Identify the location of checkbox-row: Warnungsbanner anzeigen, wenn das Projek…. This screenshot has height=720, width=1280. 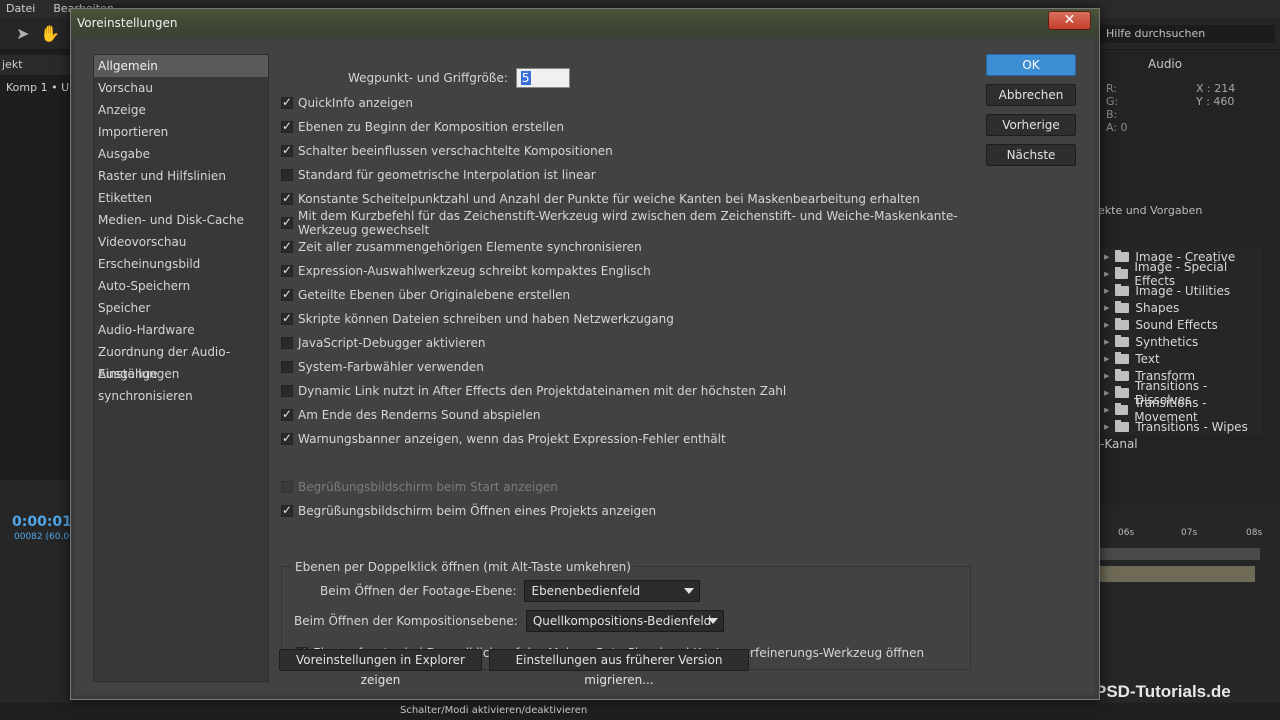
(503, 439).